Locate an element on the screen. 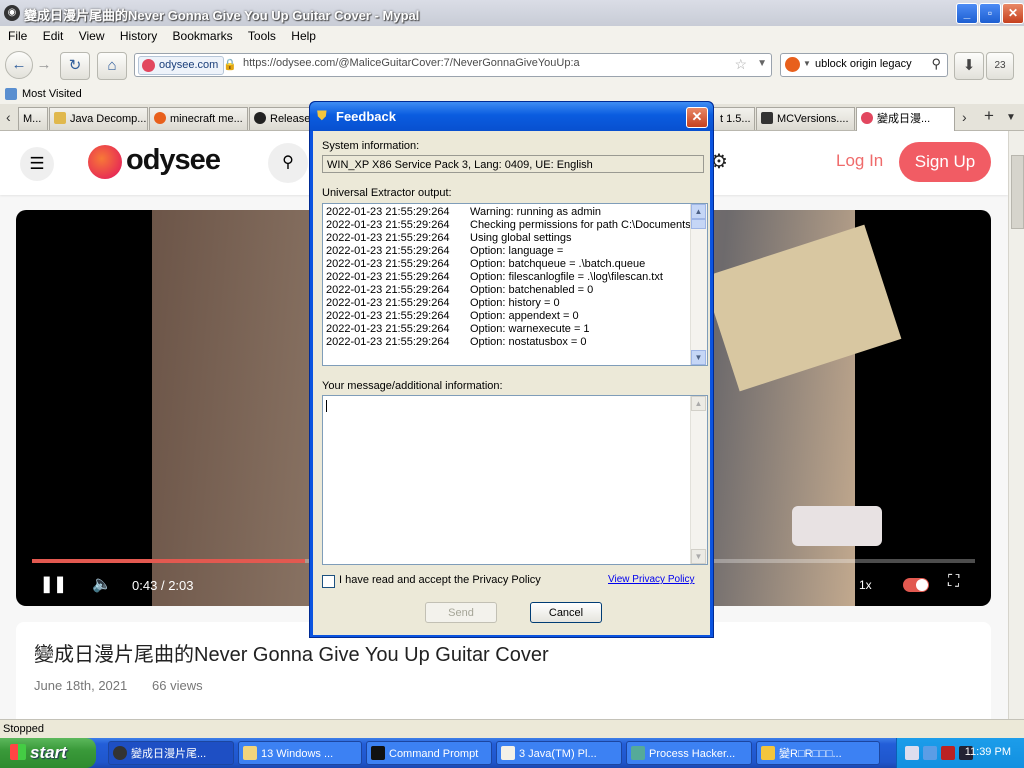 This screenshot has height=768, width=1024. dialog-close-button: ✕ is located at coordinates (697, 117).